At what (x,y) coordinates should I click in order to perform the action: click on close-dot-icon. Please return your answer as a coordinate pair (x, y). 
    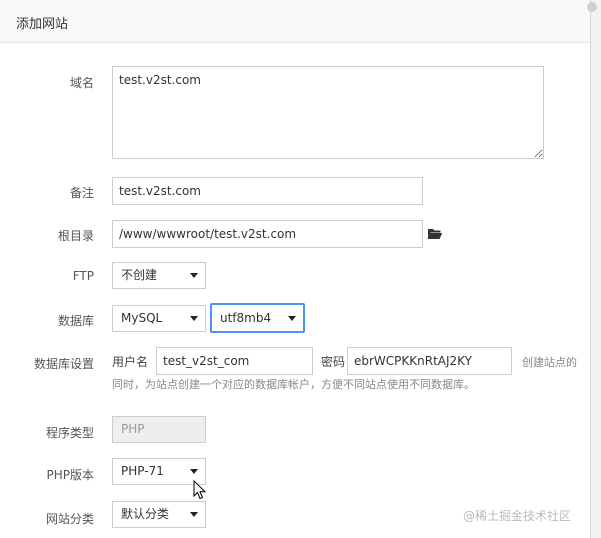
    Looking at the image, I should click on (592, 7).